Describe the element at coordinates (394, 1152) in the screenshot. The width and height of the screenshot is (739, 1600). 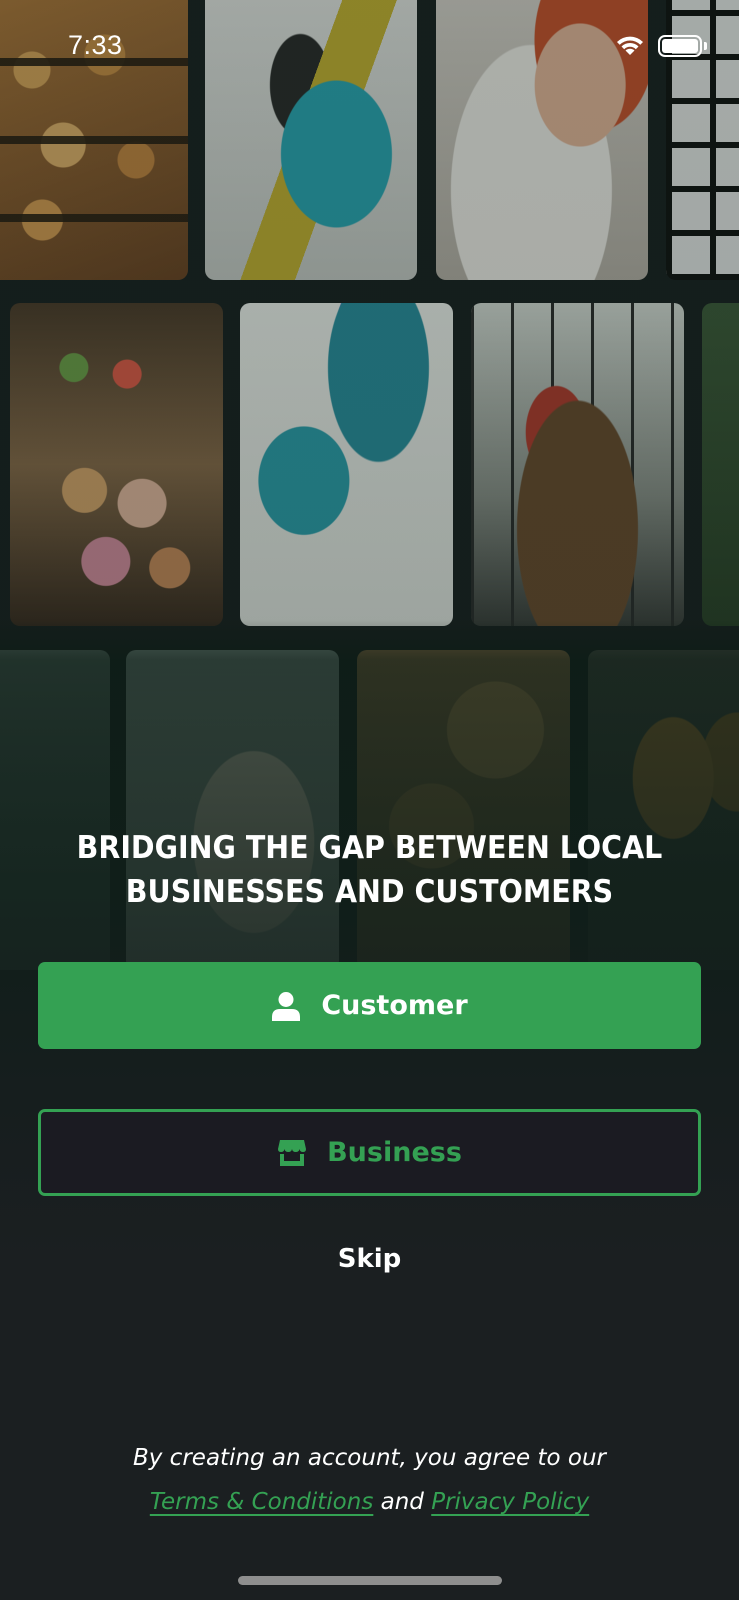
I see `business-button-label: Business` at that location.